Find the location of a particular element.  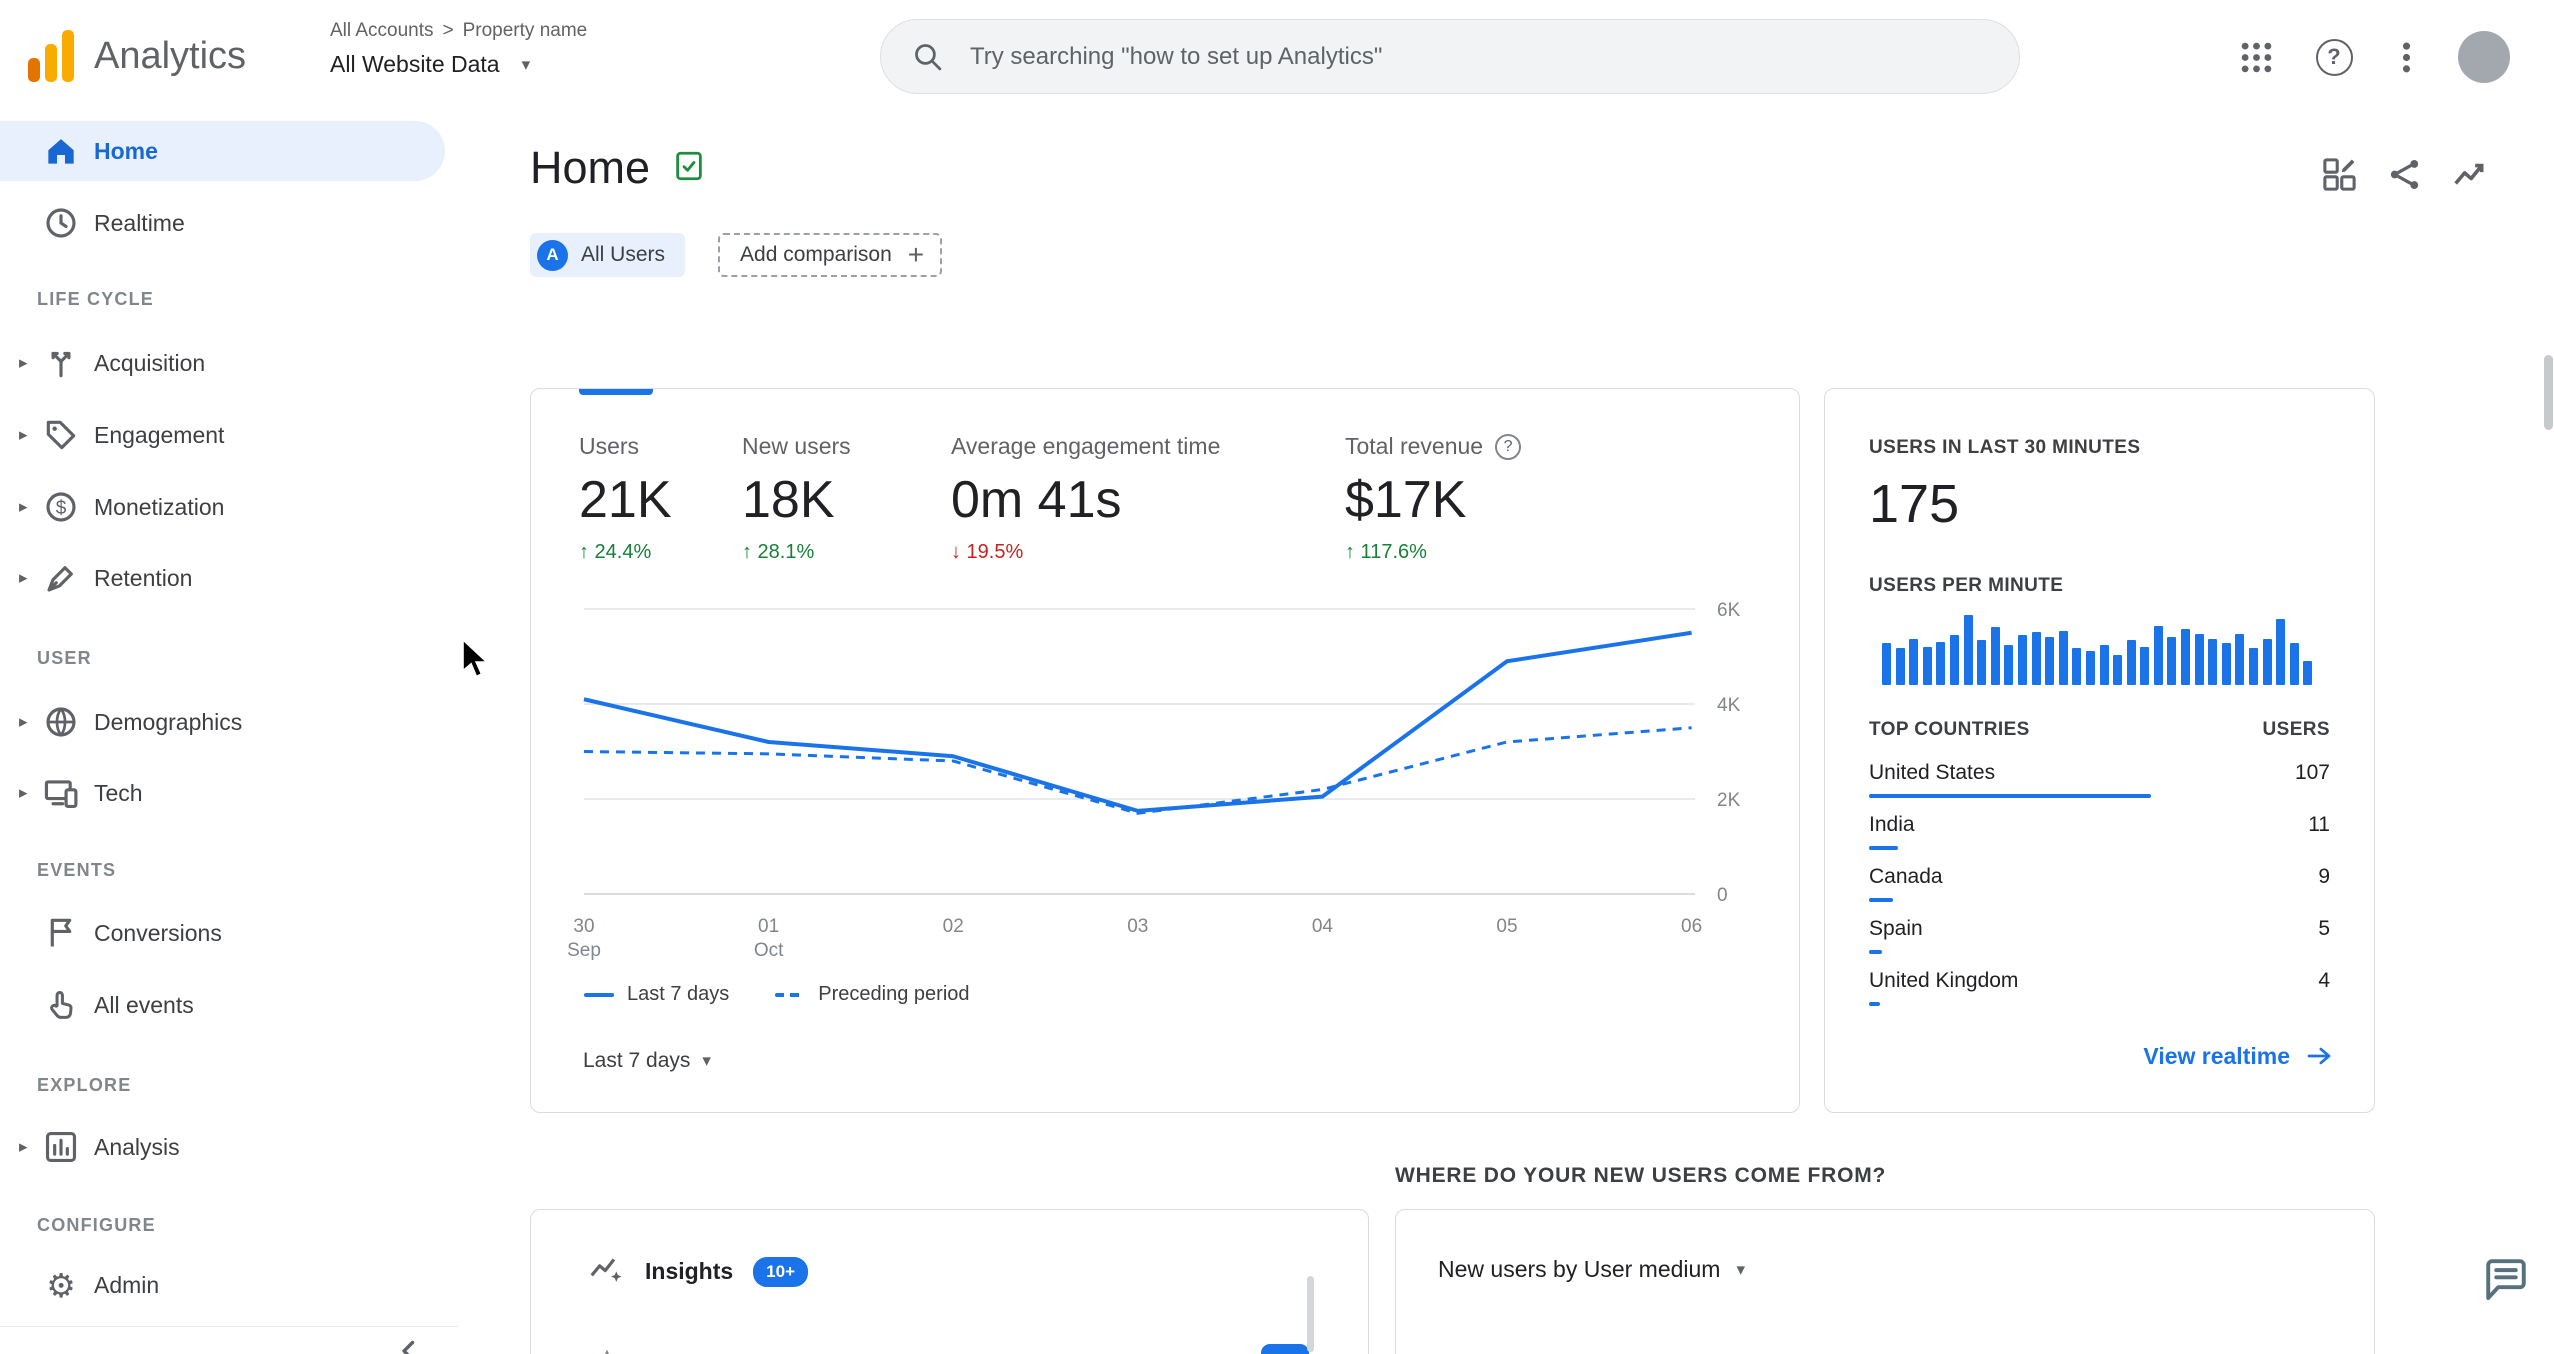

customize-report-icon is located at coordinates (2339, 174).